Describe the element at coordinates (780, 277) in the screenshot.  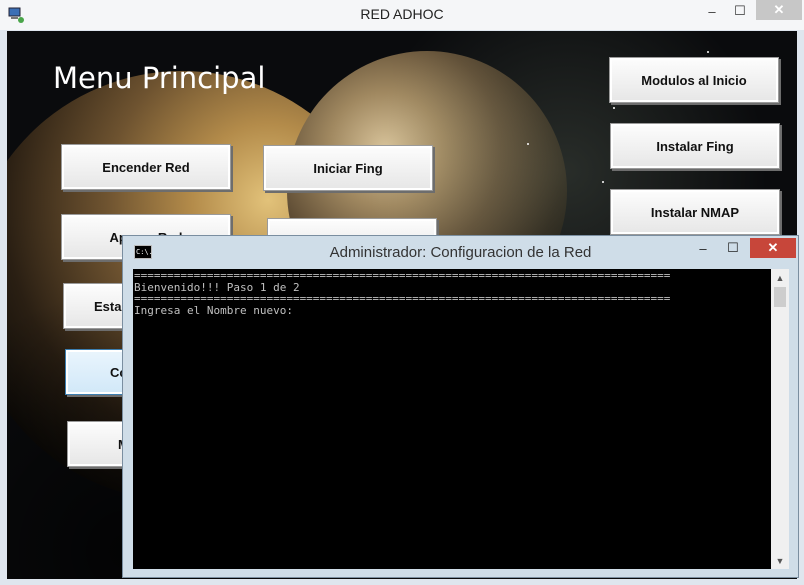
I see `scroll-up-arrow-icon: ▲` at that location.